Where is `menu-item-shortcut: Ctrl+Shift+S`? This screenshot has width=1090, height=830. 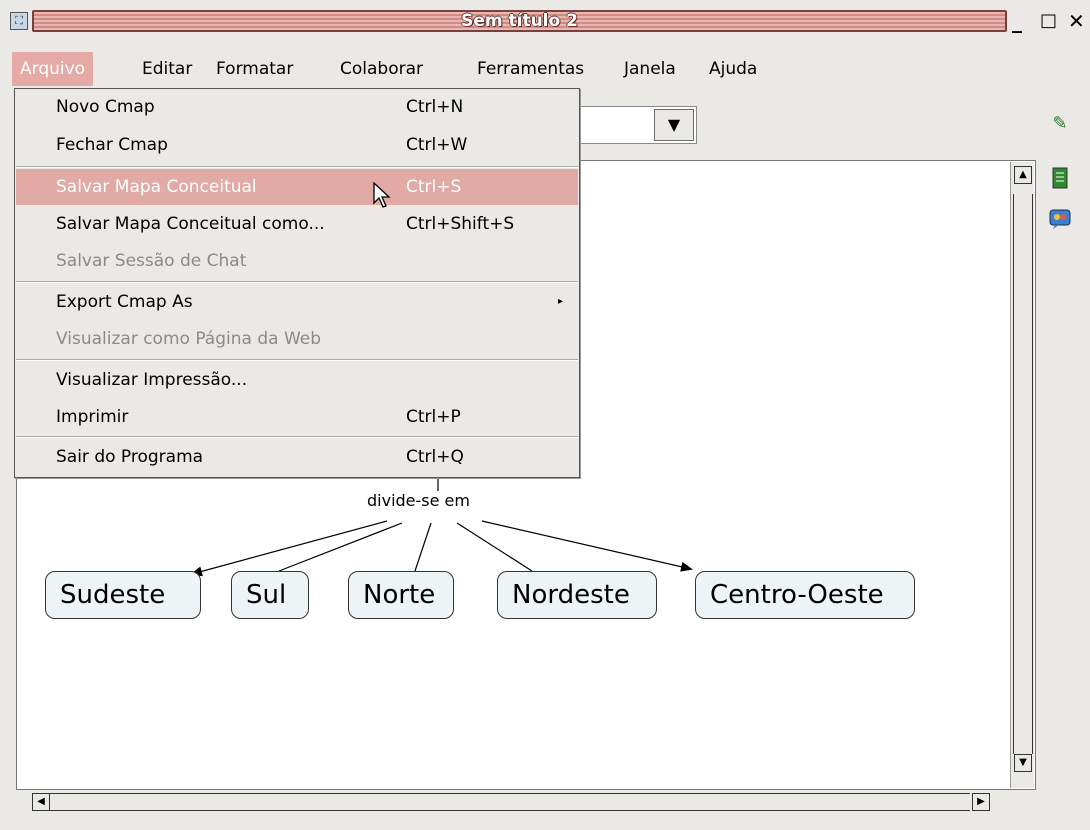 menu-item-shortcut: Ctrl+Shift+S is located at coordinates (460, 224).